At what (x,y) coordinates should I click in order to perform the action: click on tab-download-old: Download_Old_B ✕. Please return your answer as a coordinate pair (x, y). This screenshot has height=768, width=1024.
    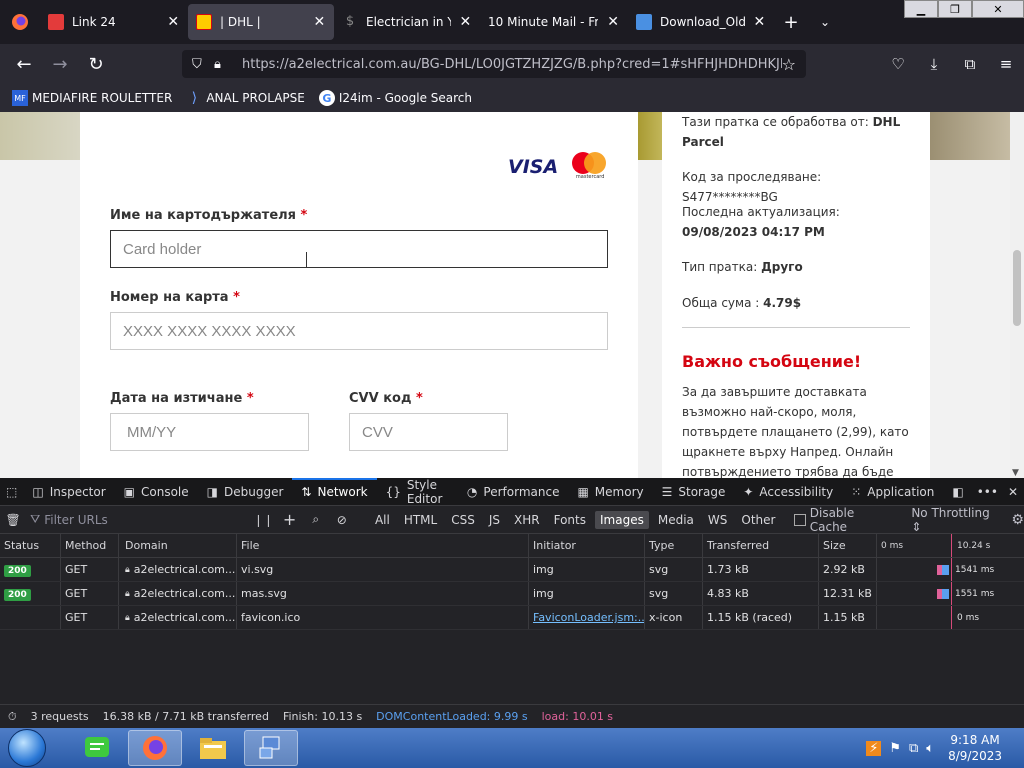
    Looking at the image, I should click on (701, 22).